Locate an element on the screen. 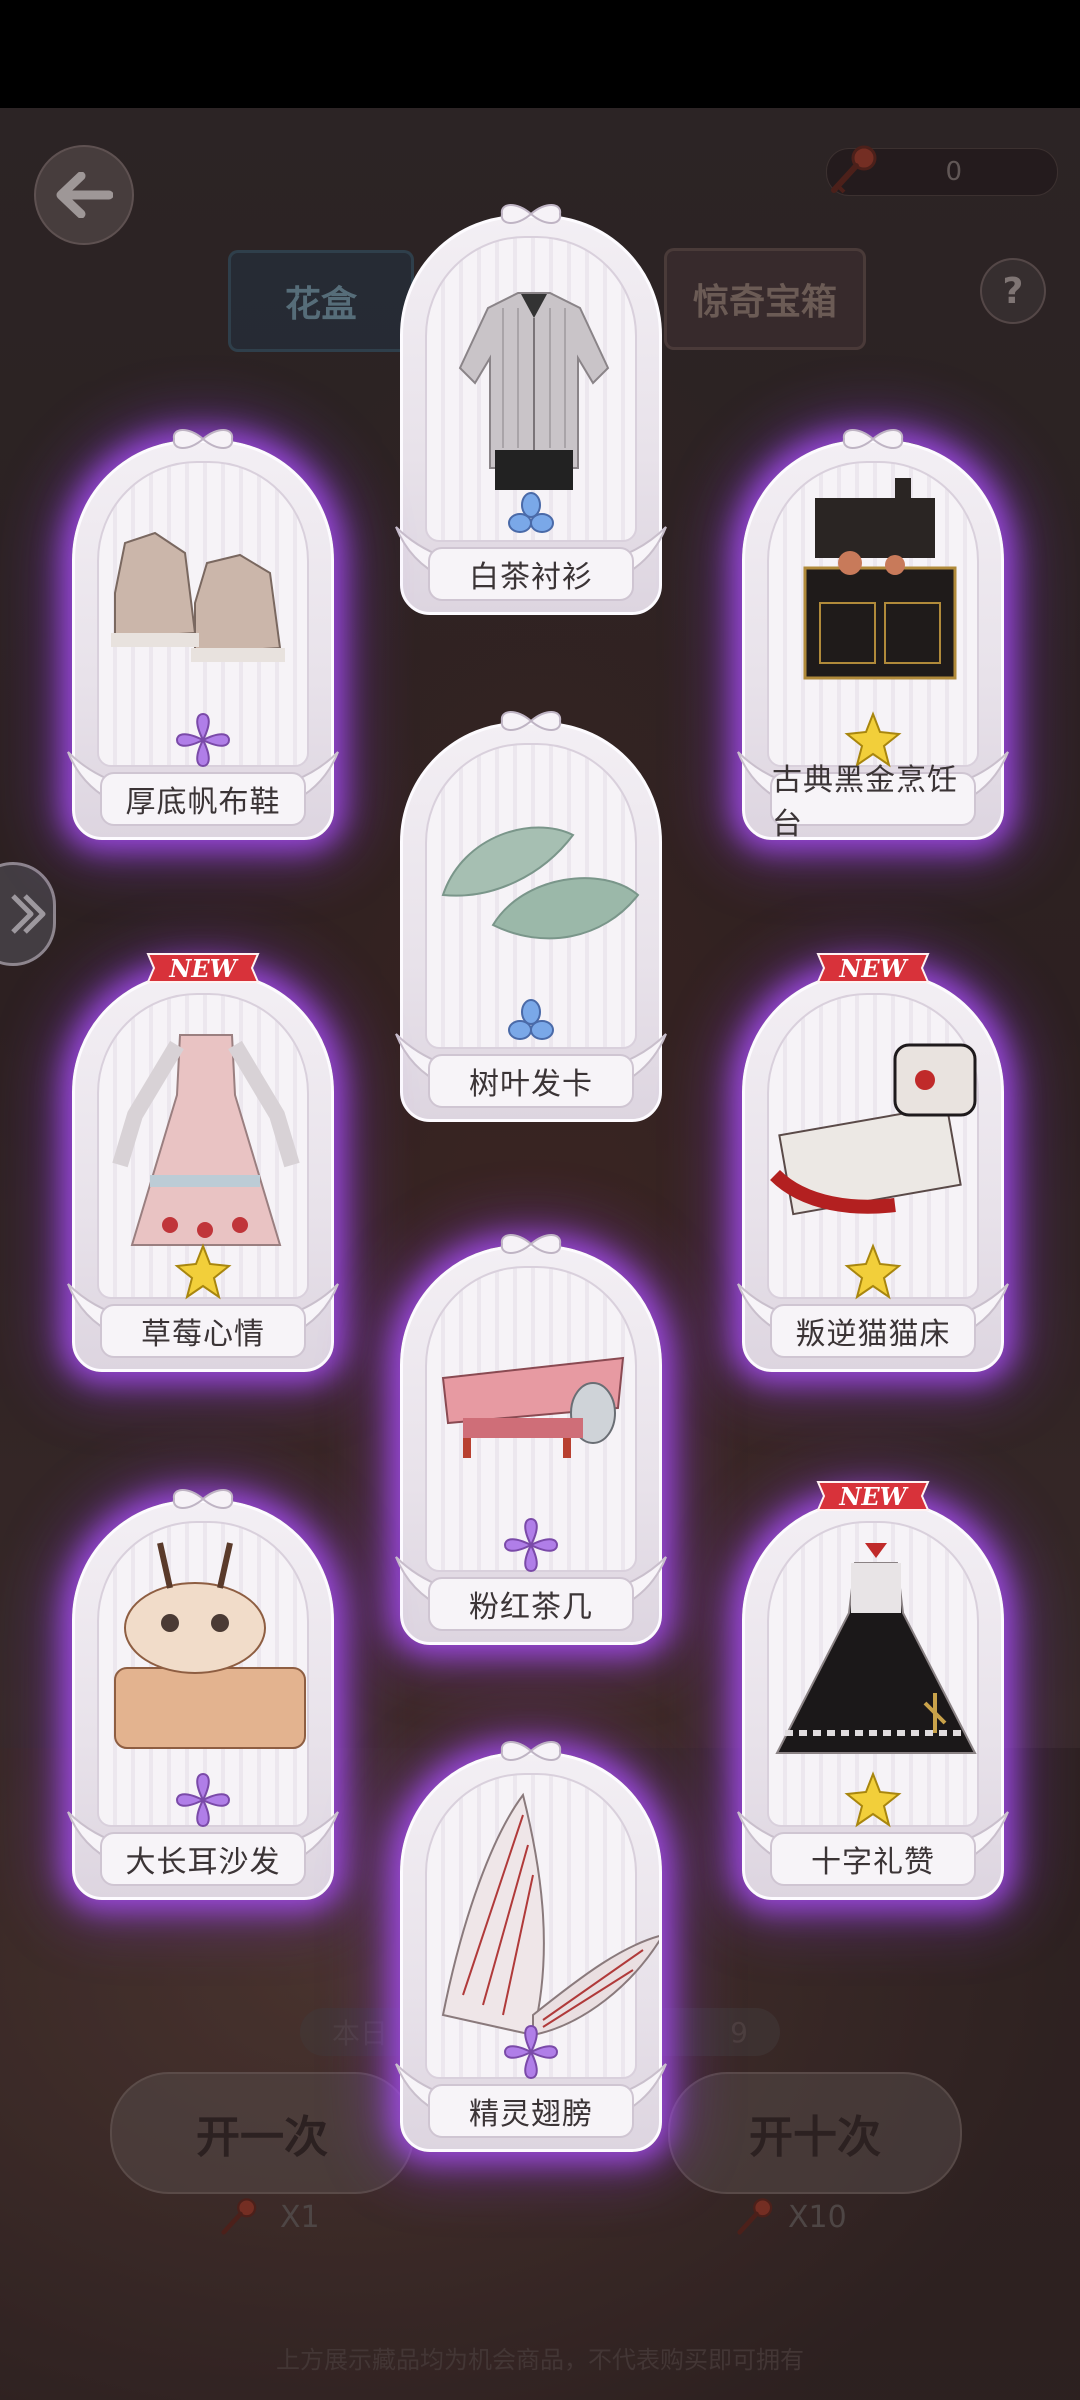 The width and height of the screenshot is (1080, 2400). item-name: 厚底帆布鞋 is located at coordinates (203, 799).